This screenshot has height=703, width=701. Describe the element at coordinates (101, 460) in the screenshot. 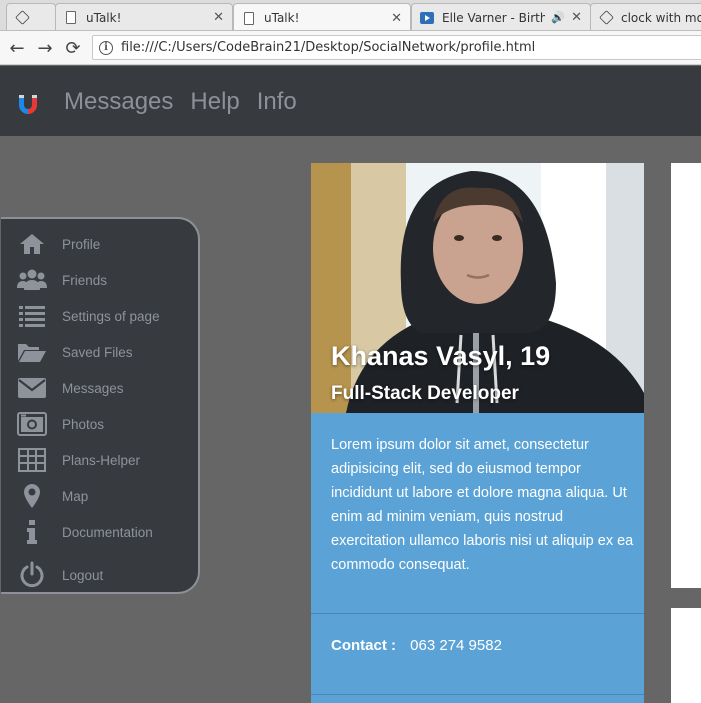

I see `sidebar-item-label: Plans-Helper` at that location.